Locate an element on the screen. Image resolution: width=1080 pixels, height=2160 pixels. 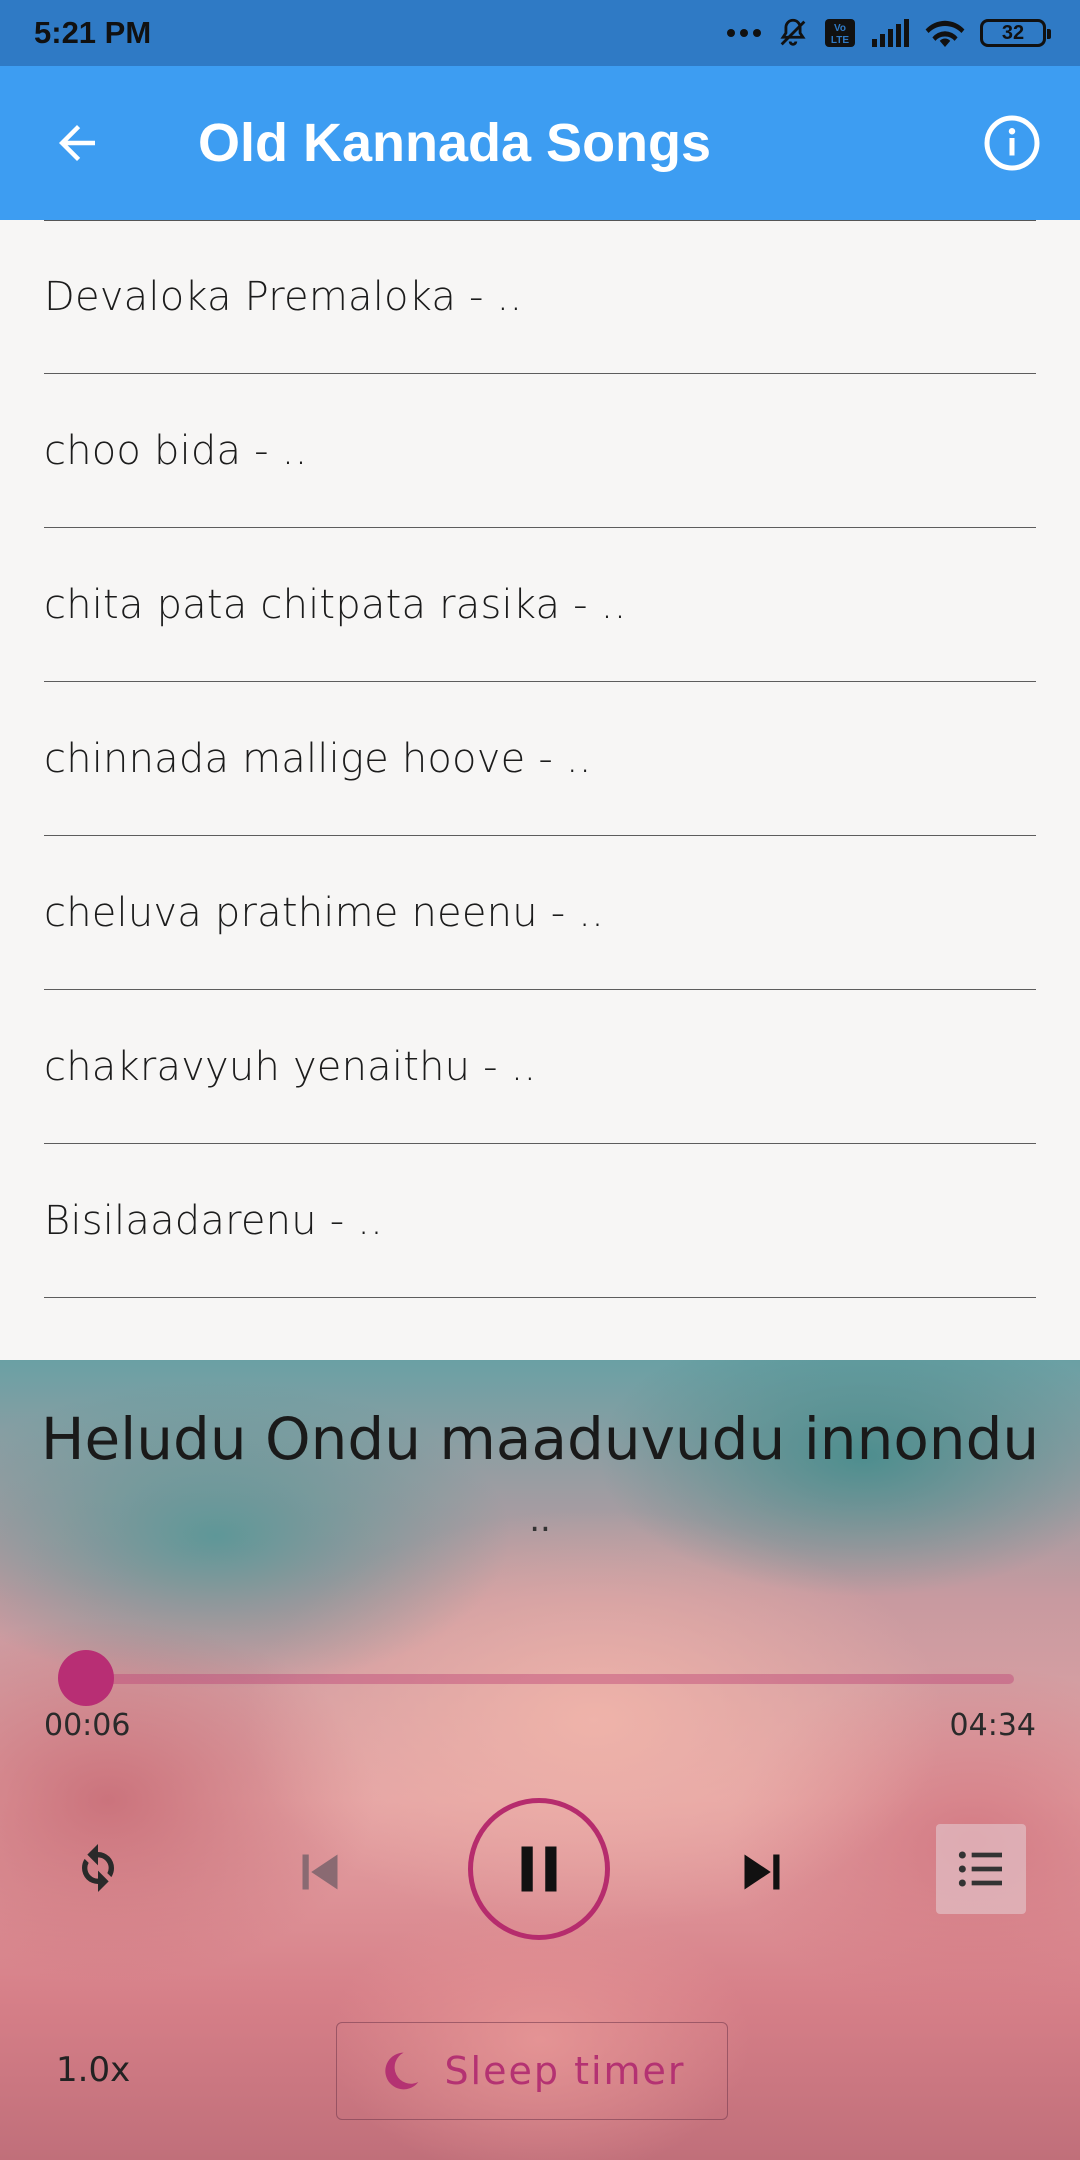
previous-button is located at coordinates (320, 1872).